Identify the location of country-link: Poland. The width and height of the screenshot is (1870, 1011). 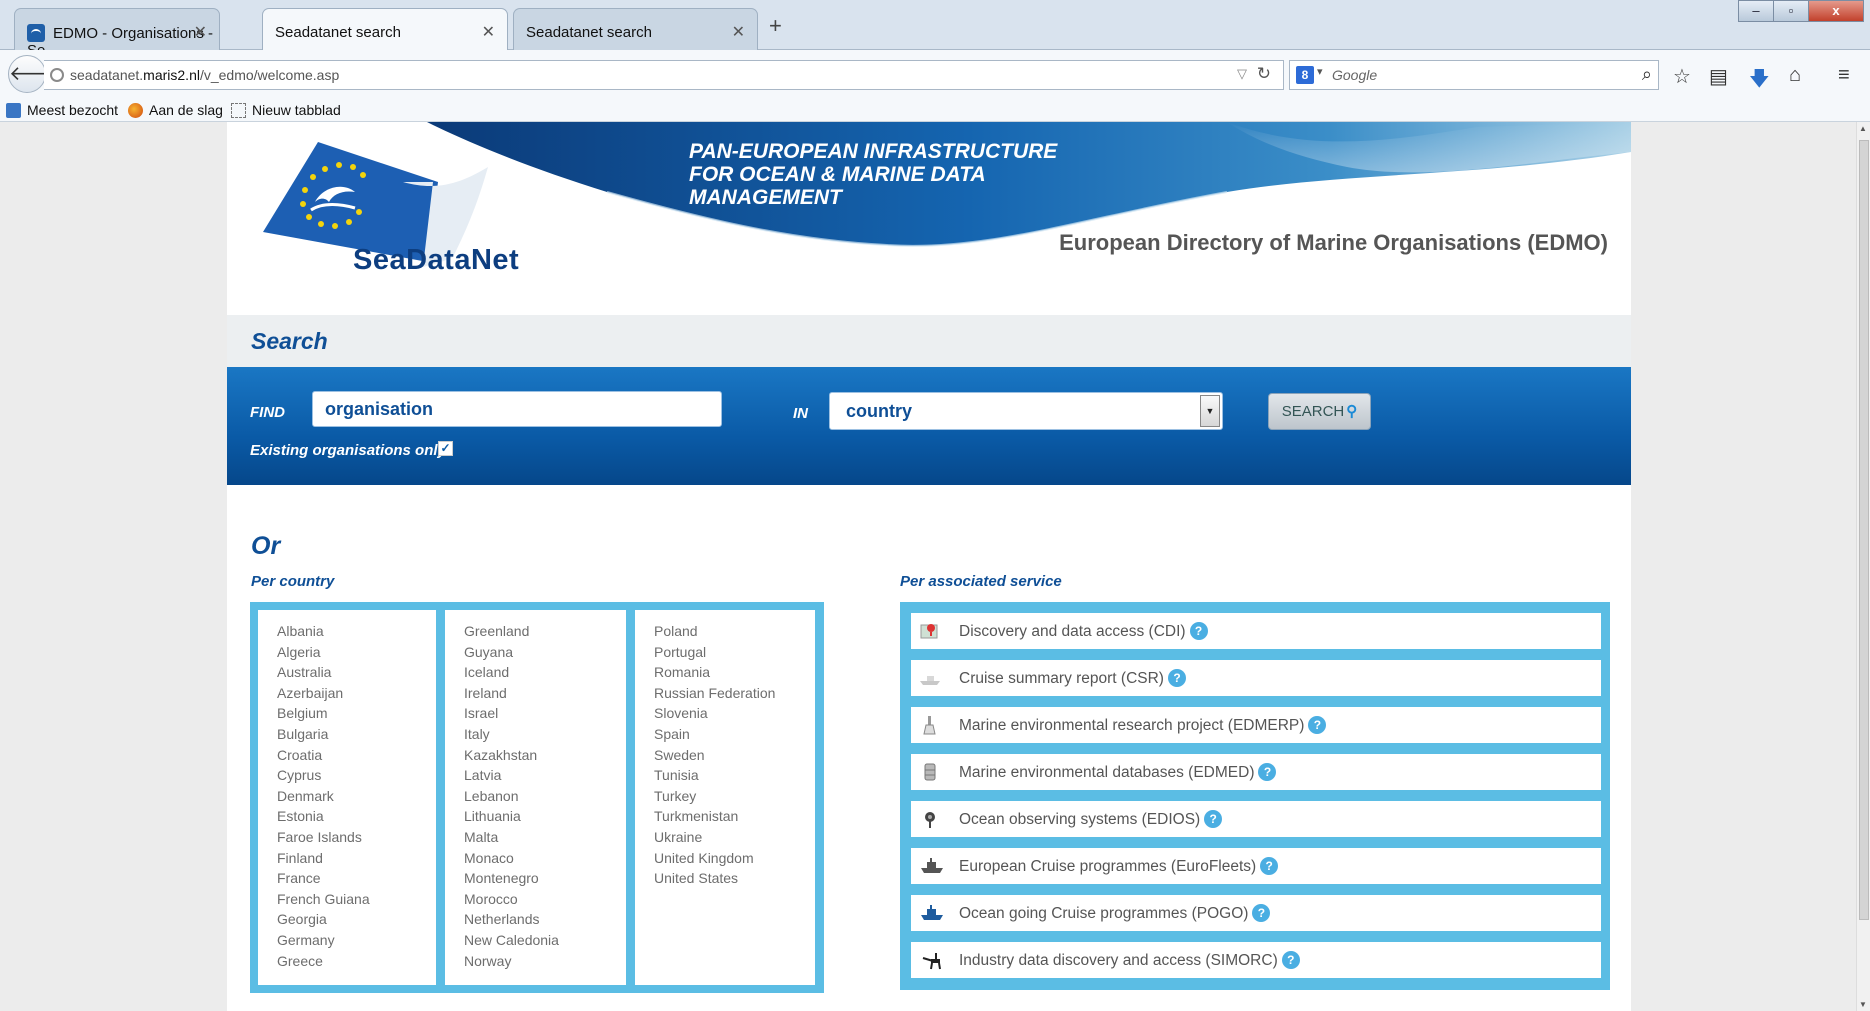
(734, 631).